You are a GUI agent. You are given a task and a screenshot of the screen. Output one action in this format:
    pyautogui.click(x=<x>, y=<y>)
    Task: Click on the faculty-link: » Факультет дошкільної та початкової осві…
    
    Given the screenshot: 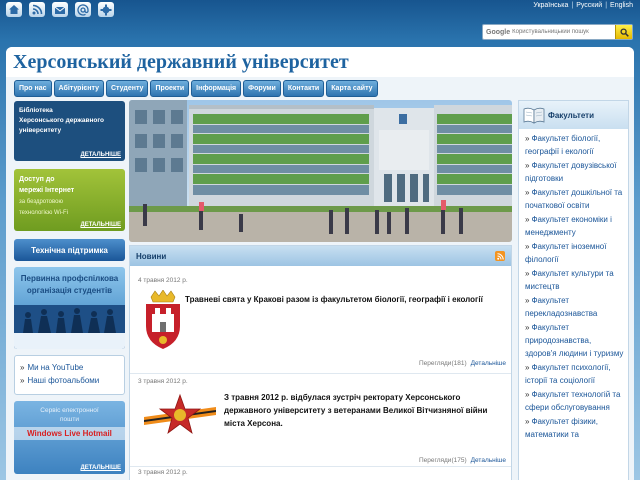 What is the action you would take?
    pyautogui.click(x=574, y=199)
    